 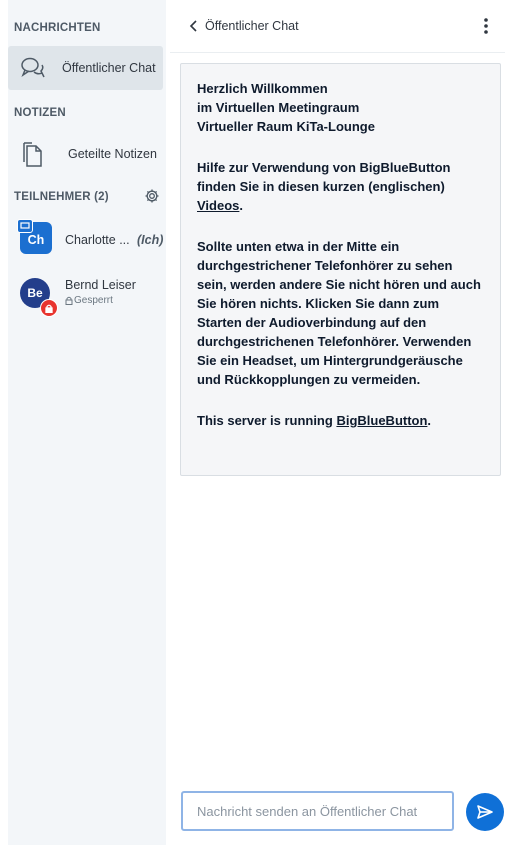 What do you see at coordinates (109, 68) in the screenshot?
I see `public-chat-label: Öffentlicher Chat` at bounding box center [109, 68].